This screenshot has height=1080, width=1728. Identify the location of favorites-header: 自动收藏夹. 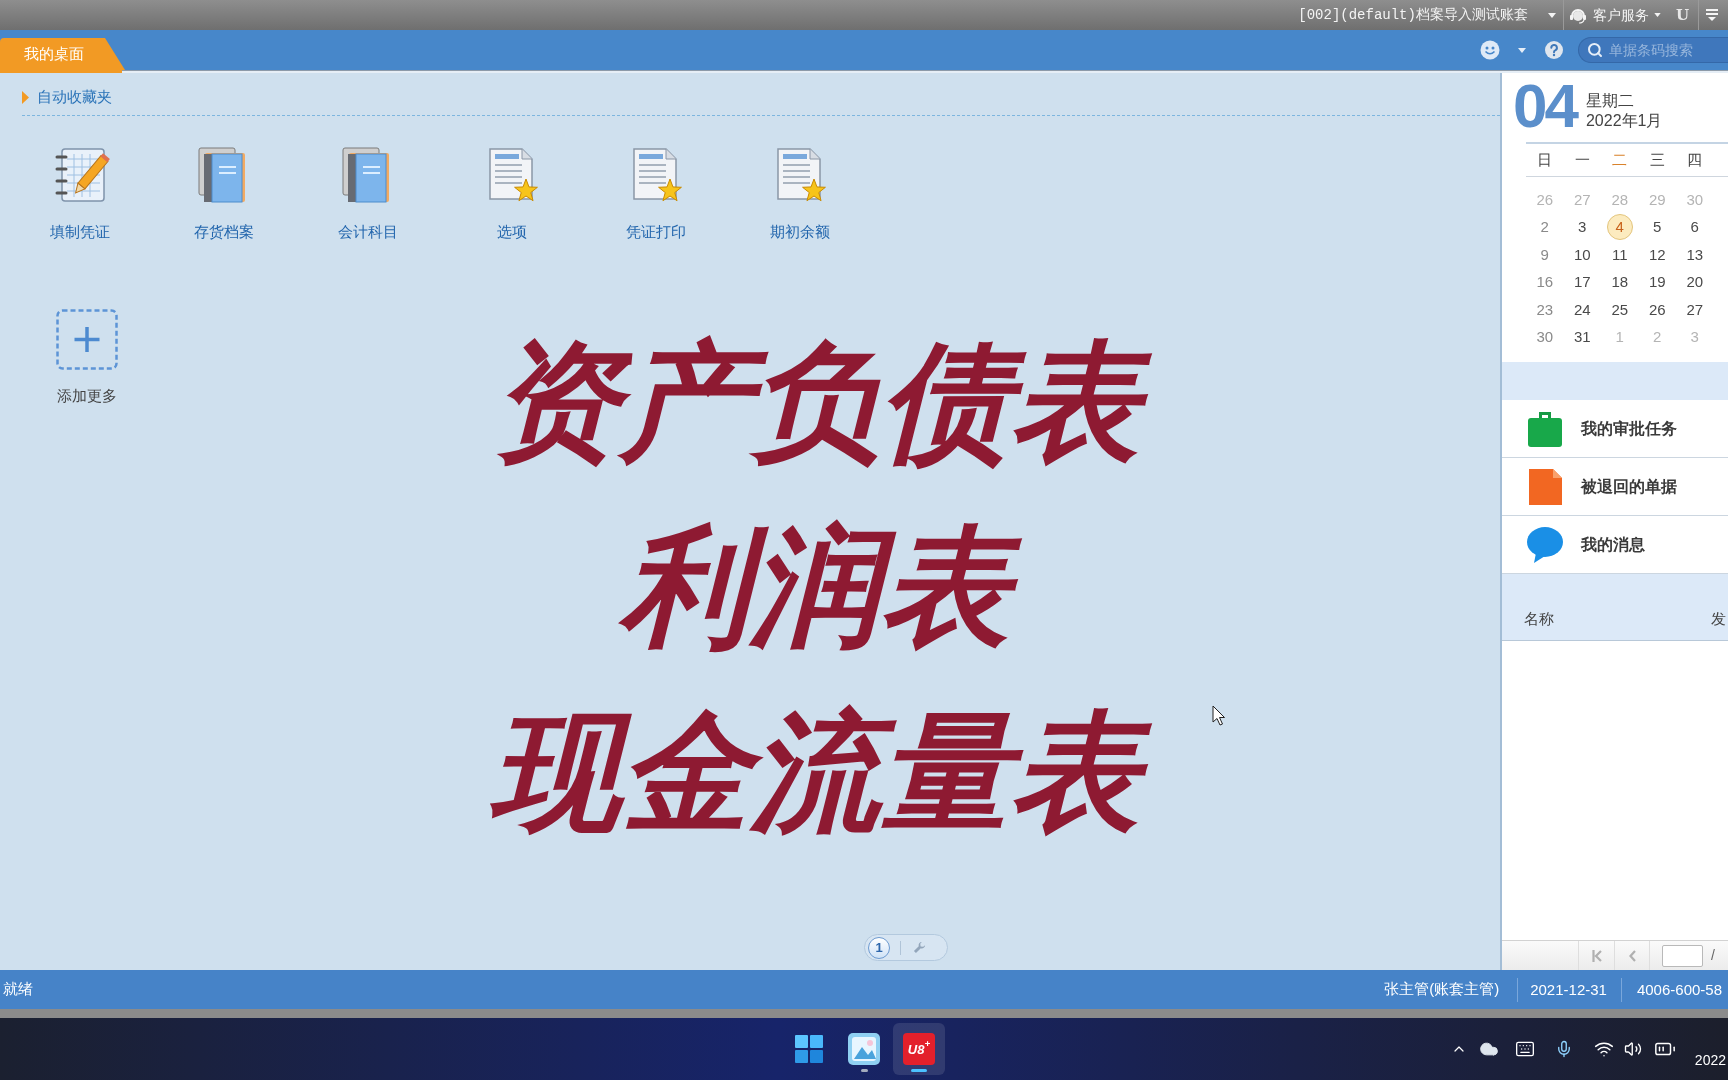
(67, 97).